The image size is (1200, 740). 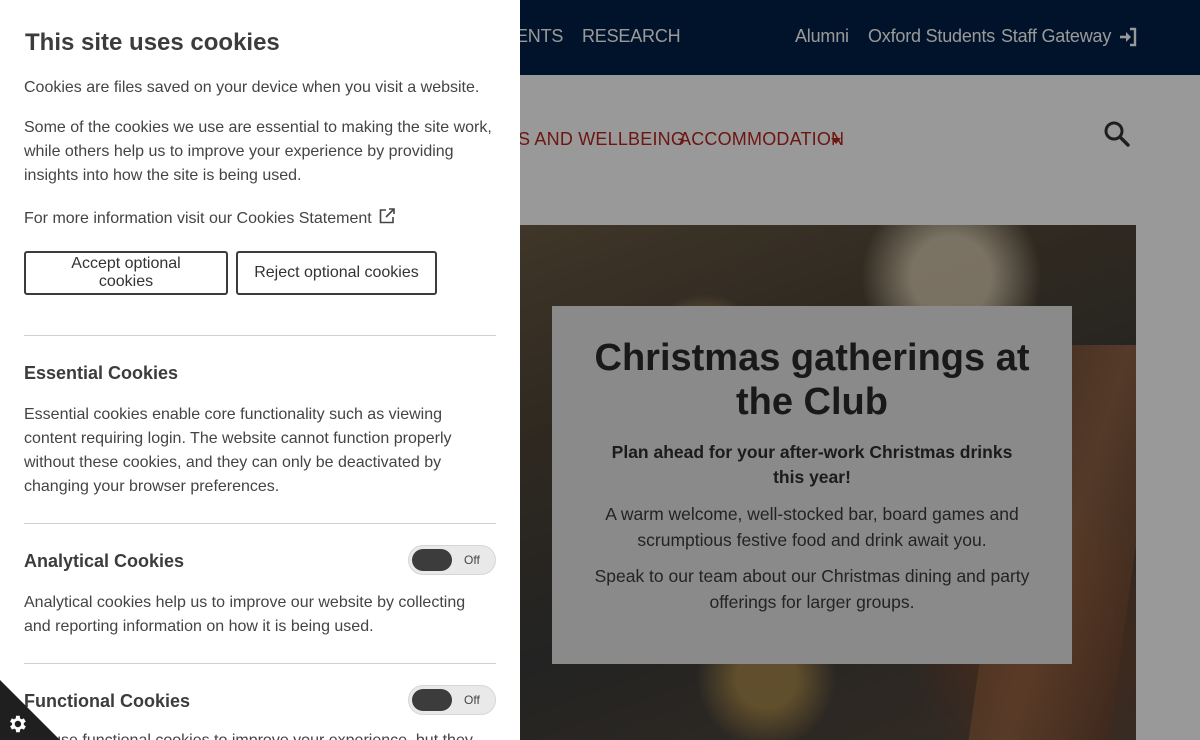 What do you see at coordinates (152, 42) in the screenshot?
I see `cookie-panel-title: This site uses cookies` at bounding box center [152, 42].